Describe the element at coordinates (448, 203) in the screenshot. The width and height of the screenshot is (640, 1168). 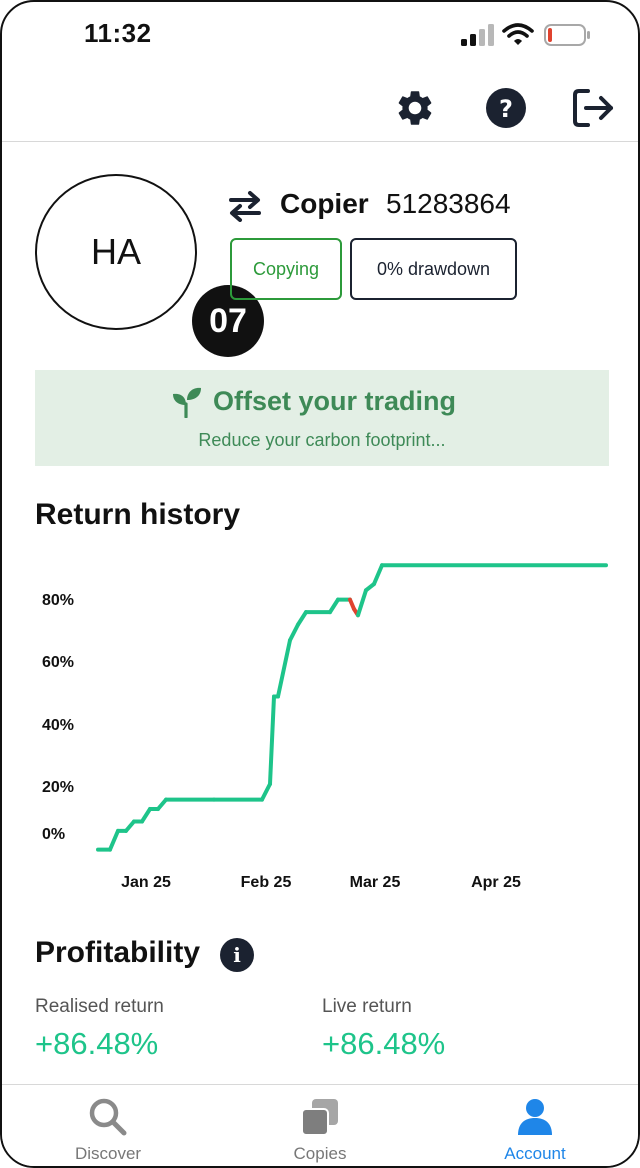
I see `account-id: 51283864` at that location.